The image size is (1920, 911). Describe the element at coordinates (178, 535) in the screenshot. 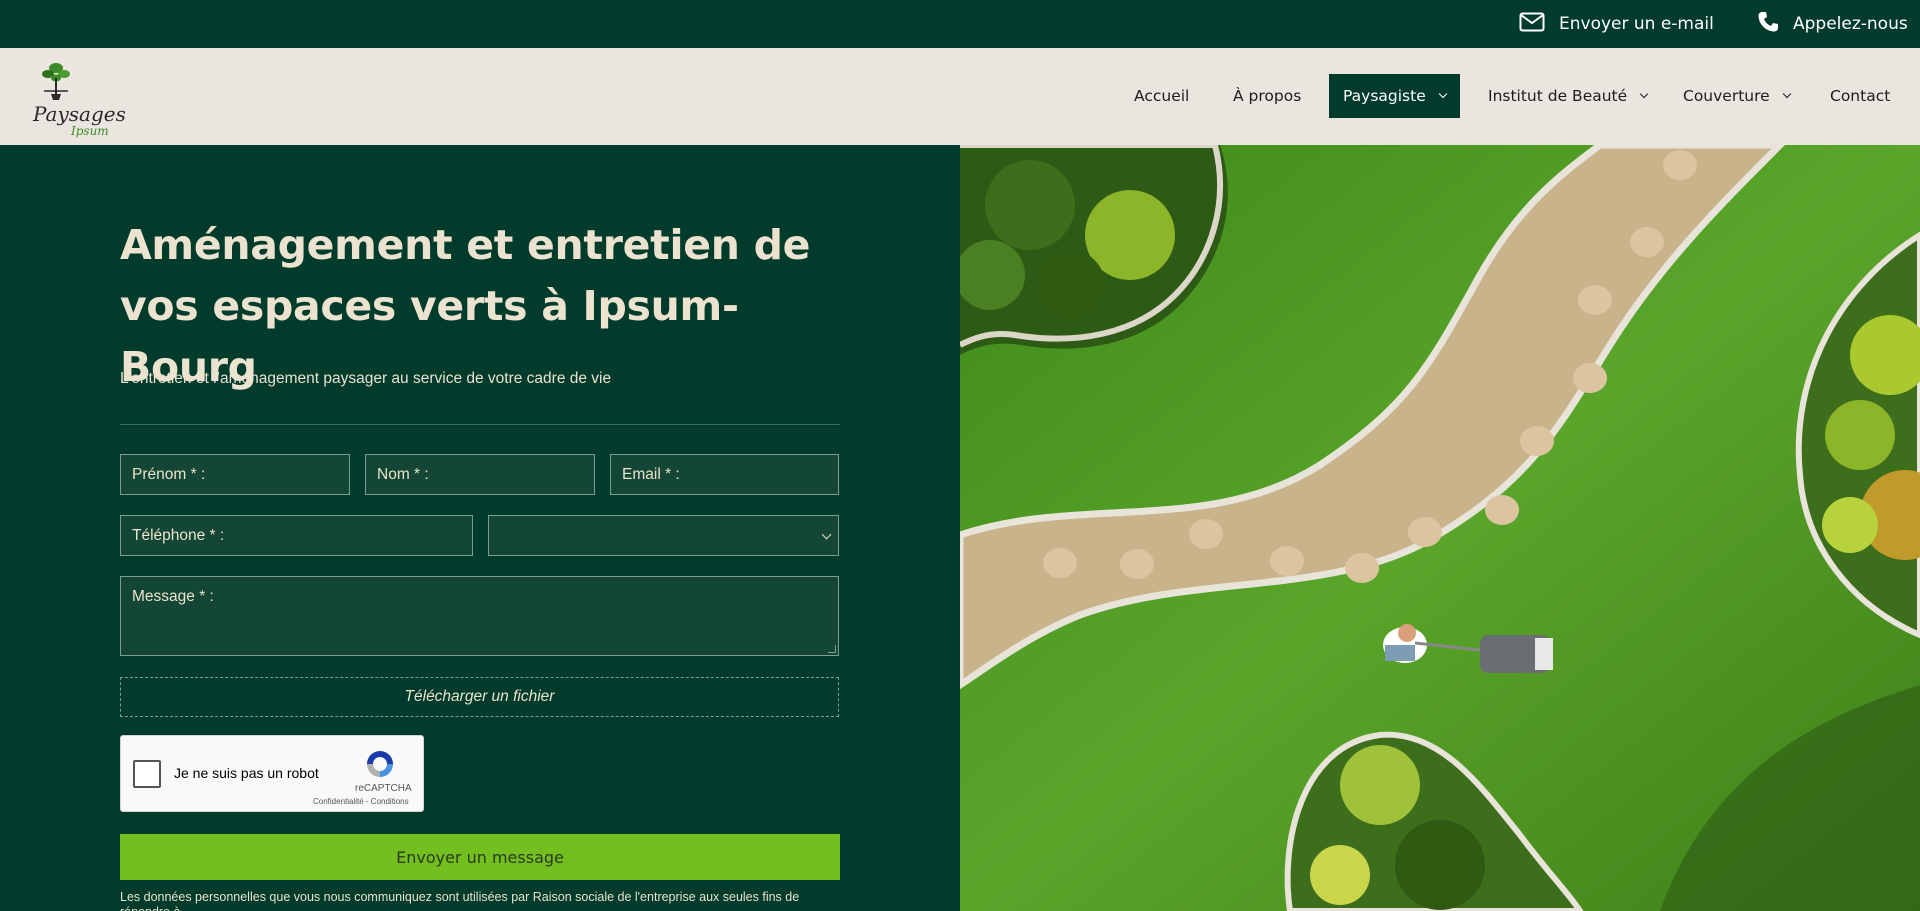

I see `phone-placeholder: Téléphone * :` at that location.